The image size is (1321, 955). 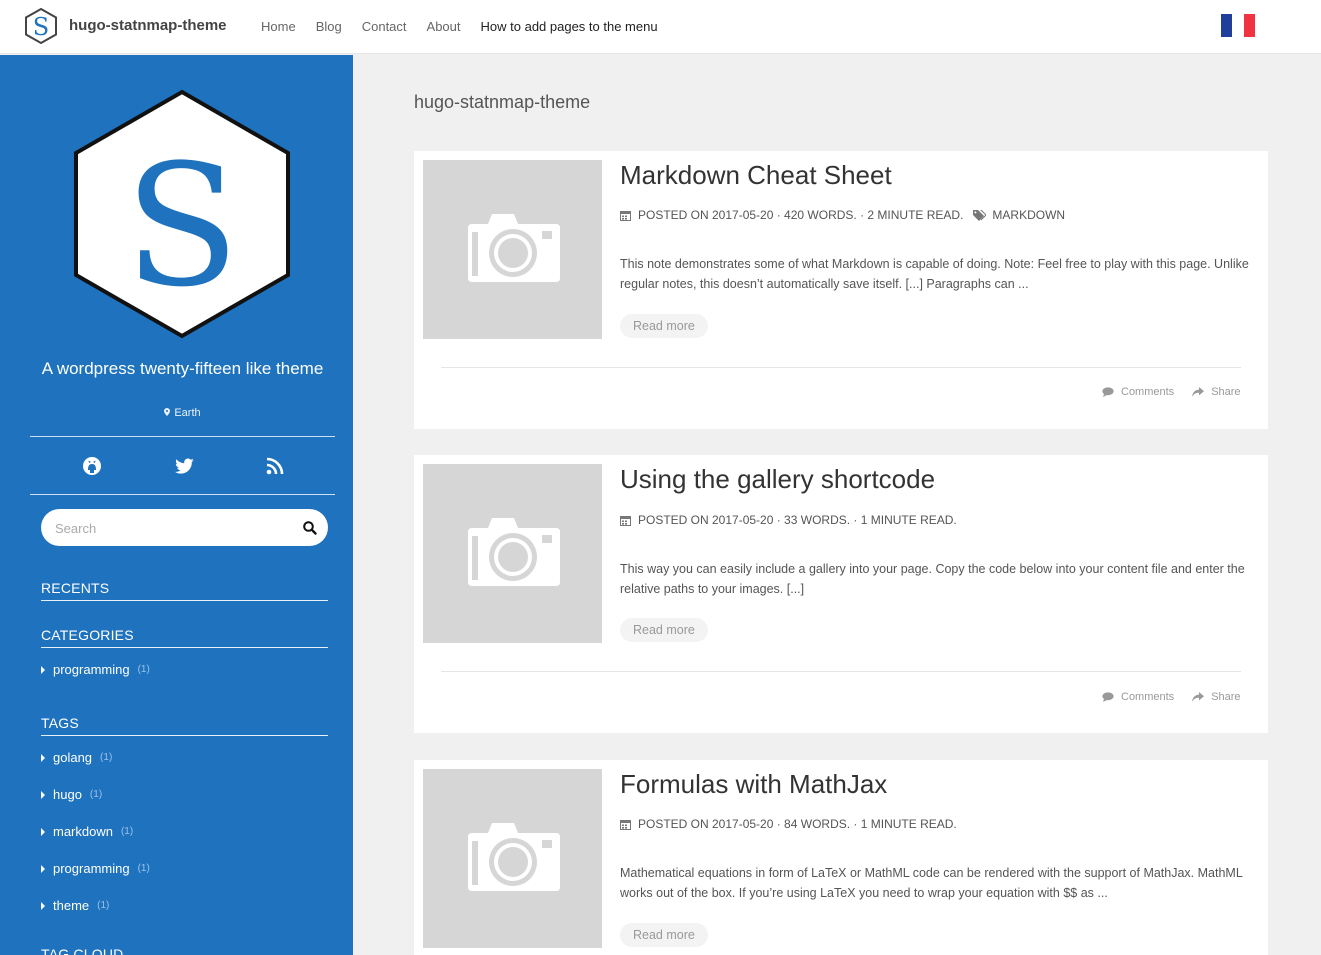 What do you see at coordinates (91, 669) in the screenshot?
I see `category-label: programming` at bounding box center [91, 669].